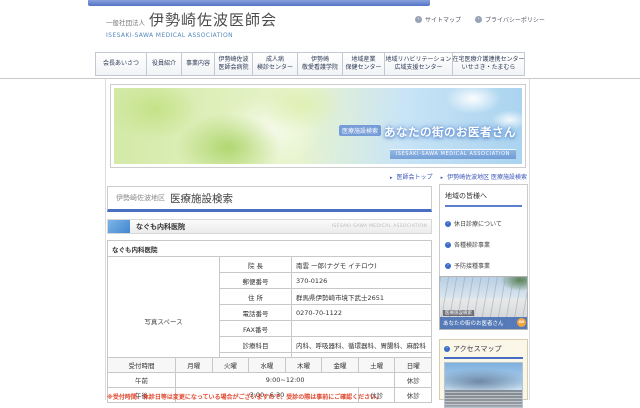 Image resolution: width=640 pixels, height=408 pixels. Describe the element at coordinates (259, 3) in the screenshot. I see `top-accent-bar` at that location.